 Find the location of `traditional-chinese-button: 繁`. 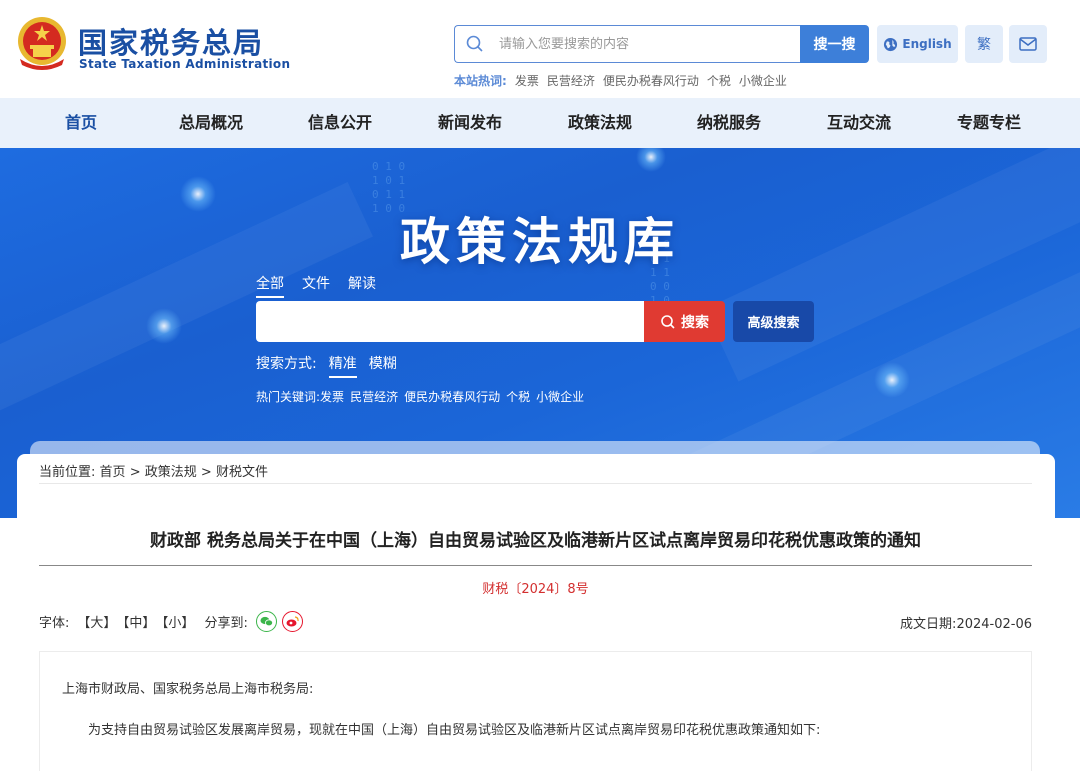

traditional-chinese-button: 繁 is located at coordinates (984, 44).